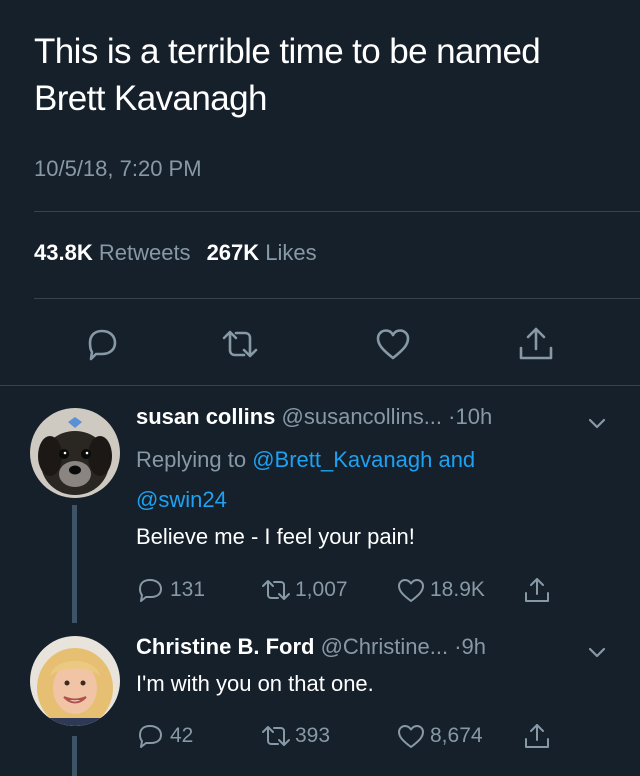 The height and width of the screenshot is (776, 640). I want to click on like-button, so click(393, 344).